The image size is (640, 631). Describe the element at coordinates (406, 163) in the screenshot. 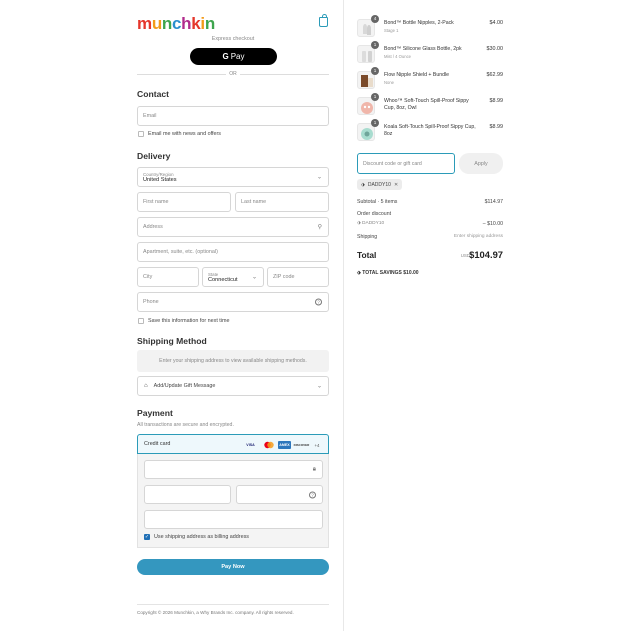

I see `discount-code-input: Discount code or gift card` at that location.